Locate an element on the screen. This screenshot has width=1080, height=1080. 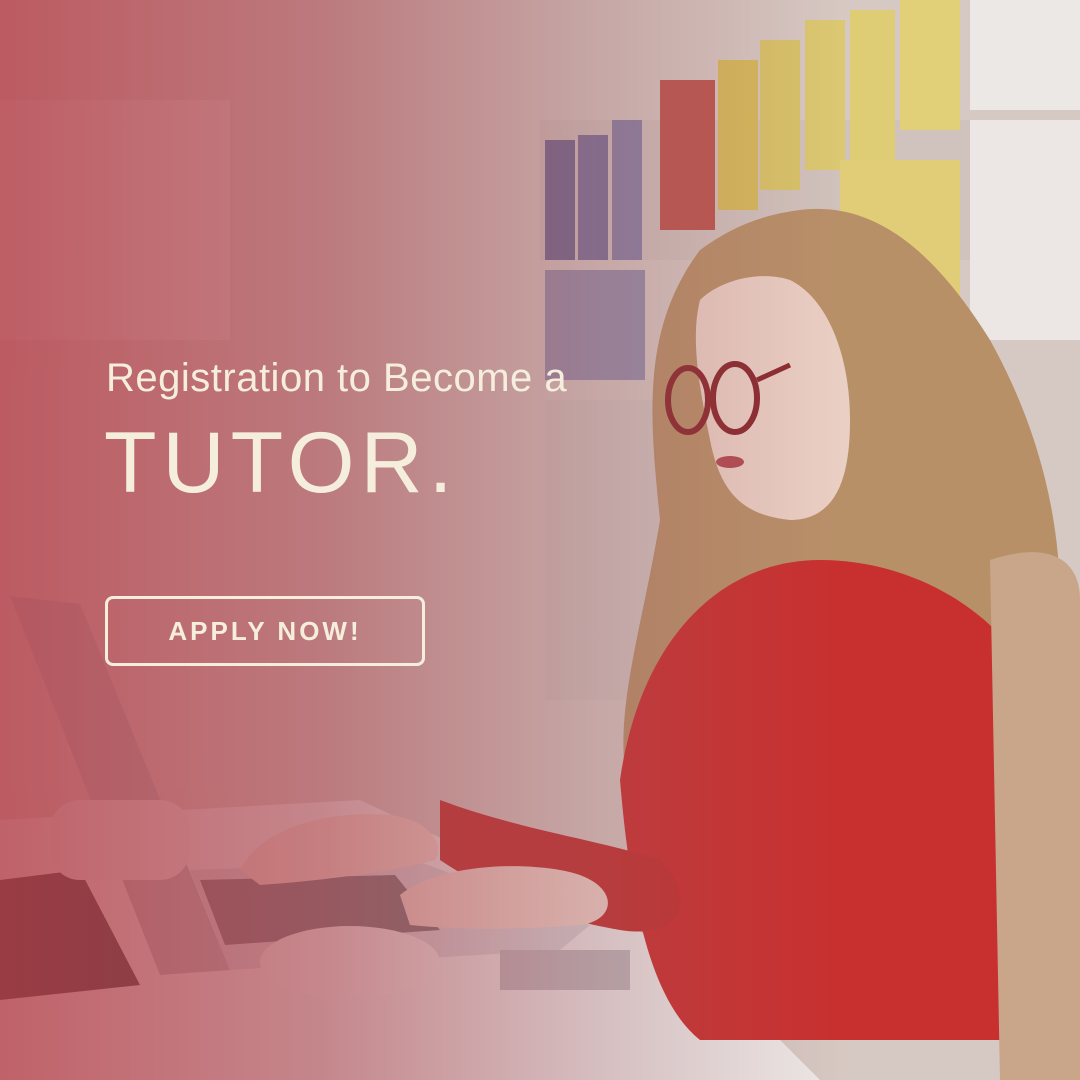
apply-now-button: APPLY NOW! is located at coordinates (265, 631).